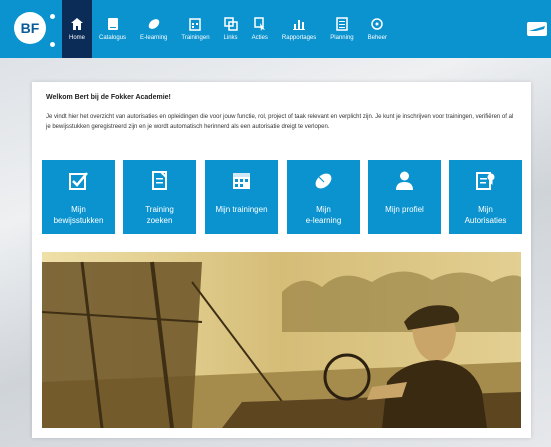 Image resolution: width=551 pixels, height=447 pixels. I want to click on tile-mijn-bewijsstukken: Mijn bewijsstukken, so click(78, 197).